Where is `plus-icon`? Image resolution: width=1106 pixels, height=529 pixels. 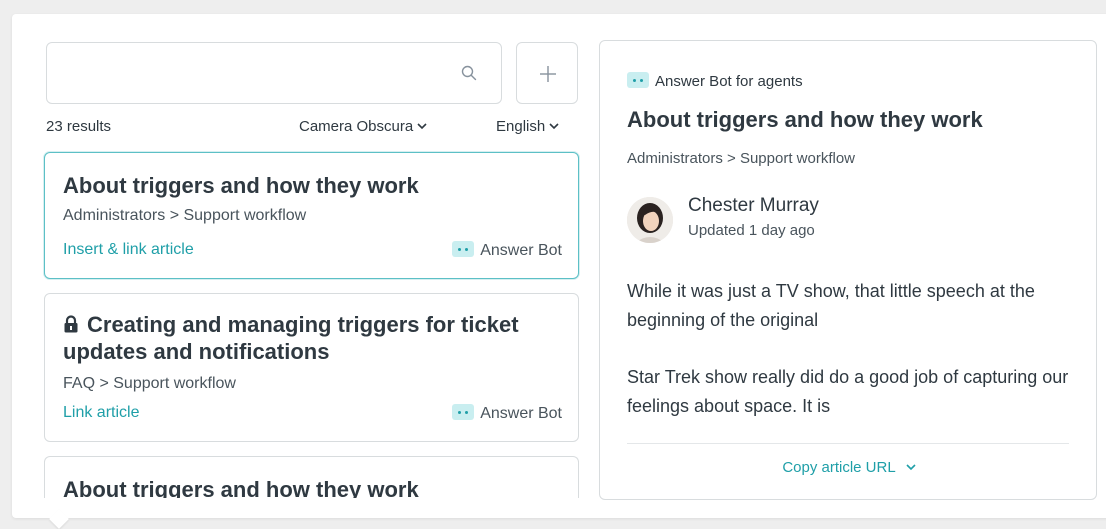
plus-icon is located at coordinates (548, 74).